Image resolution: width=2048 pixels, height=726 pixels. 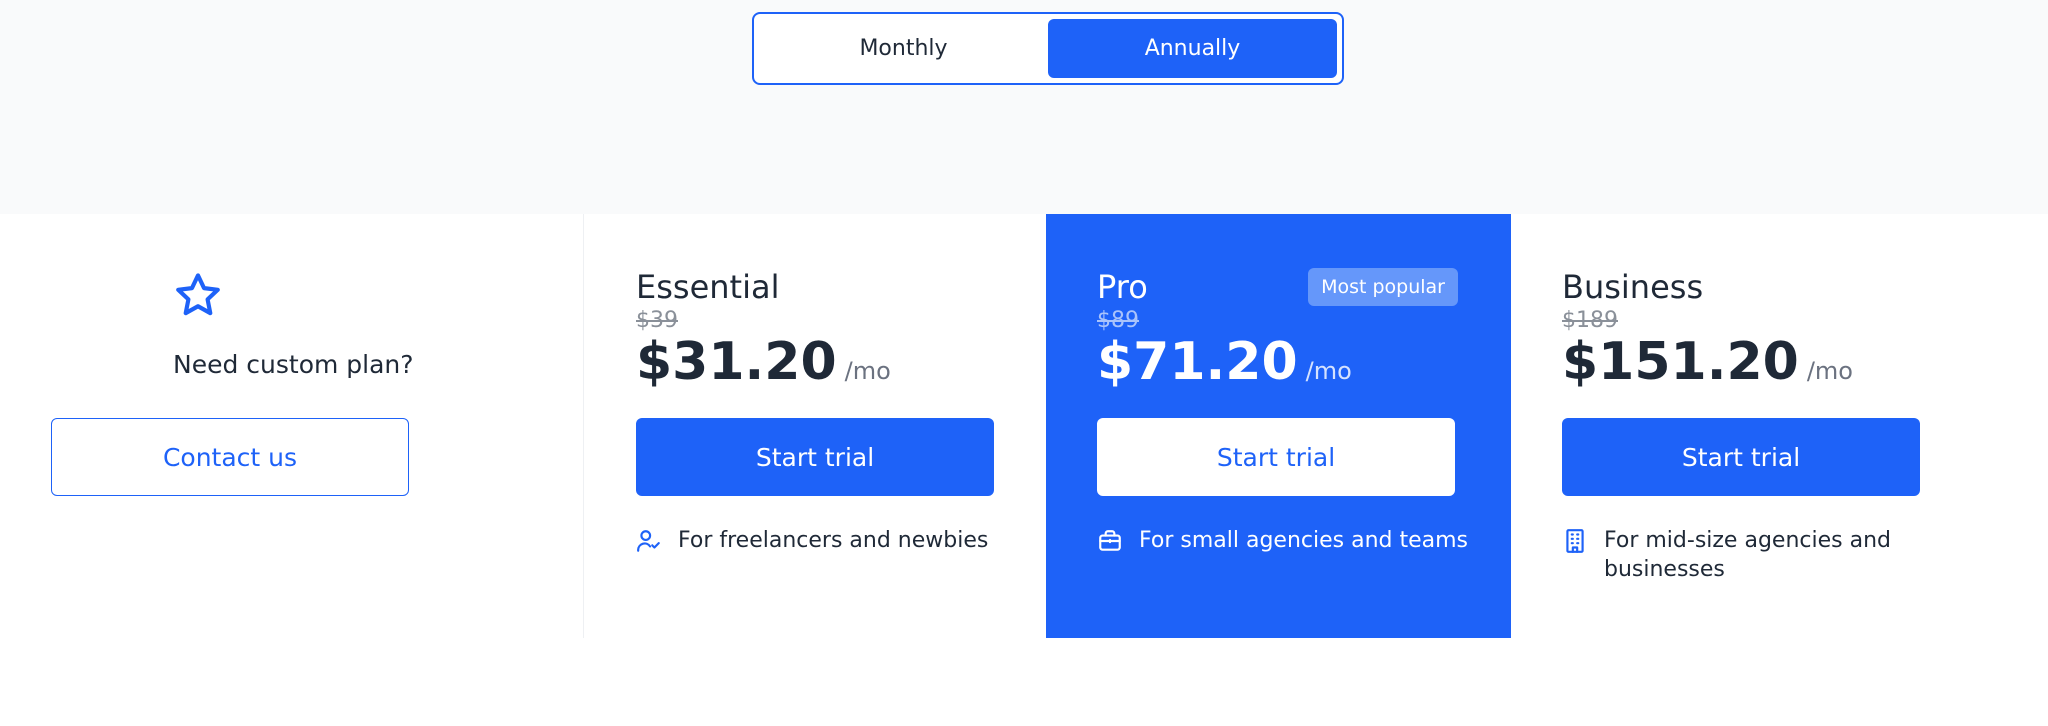 What do you see at coordinates (233, 717) in the screenshot?
I see `next-section-heading-fragment` at bounding box center [233, 717].